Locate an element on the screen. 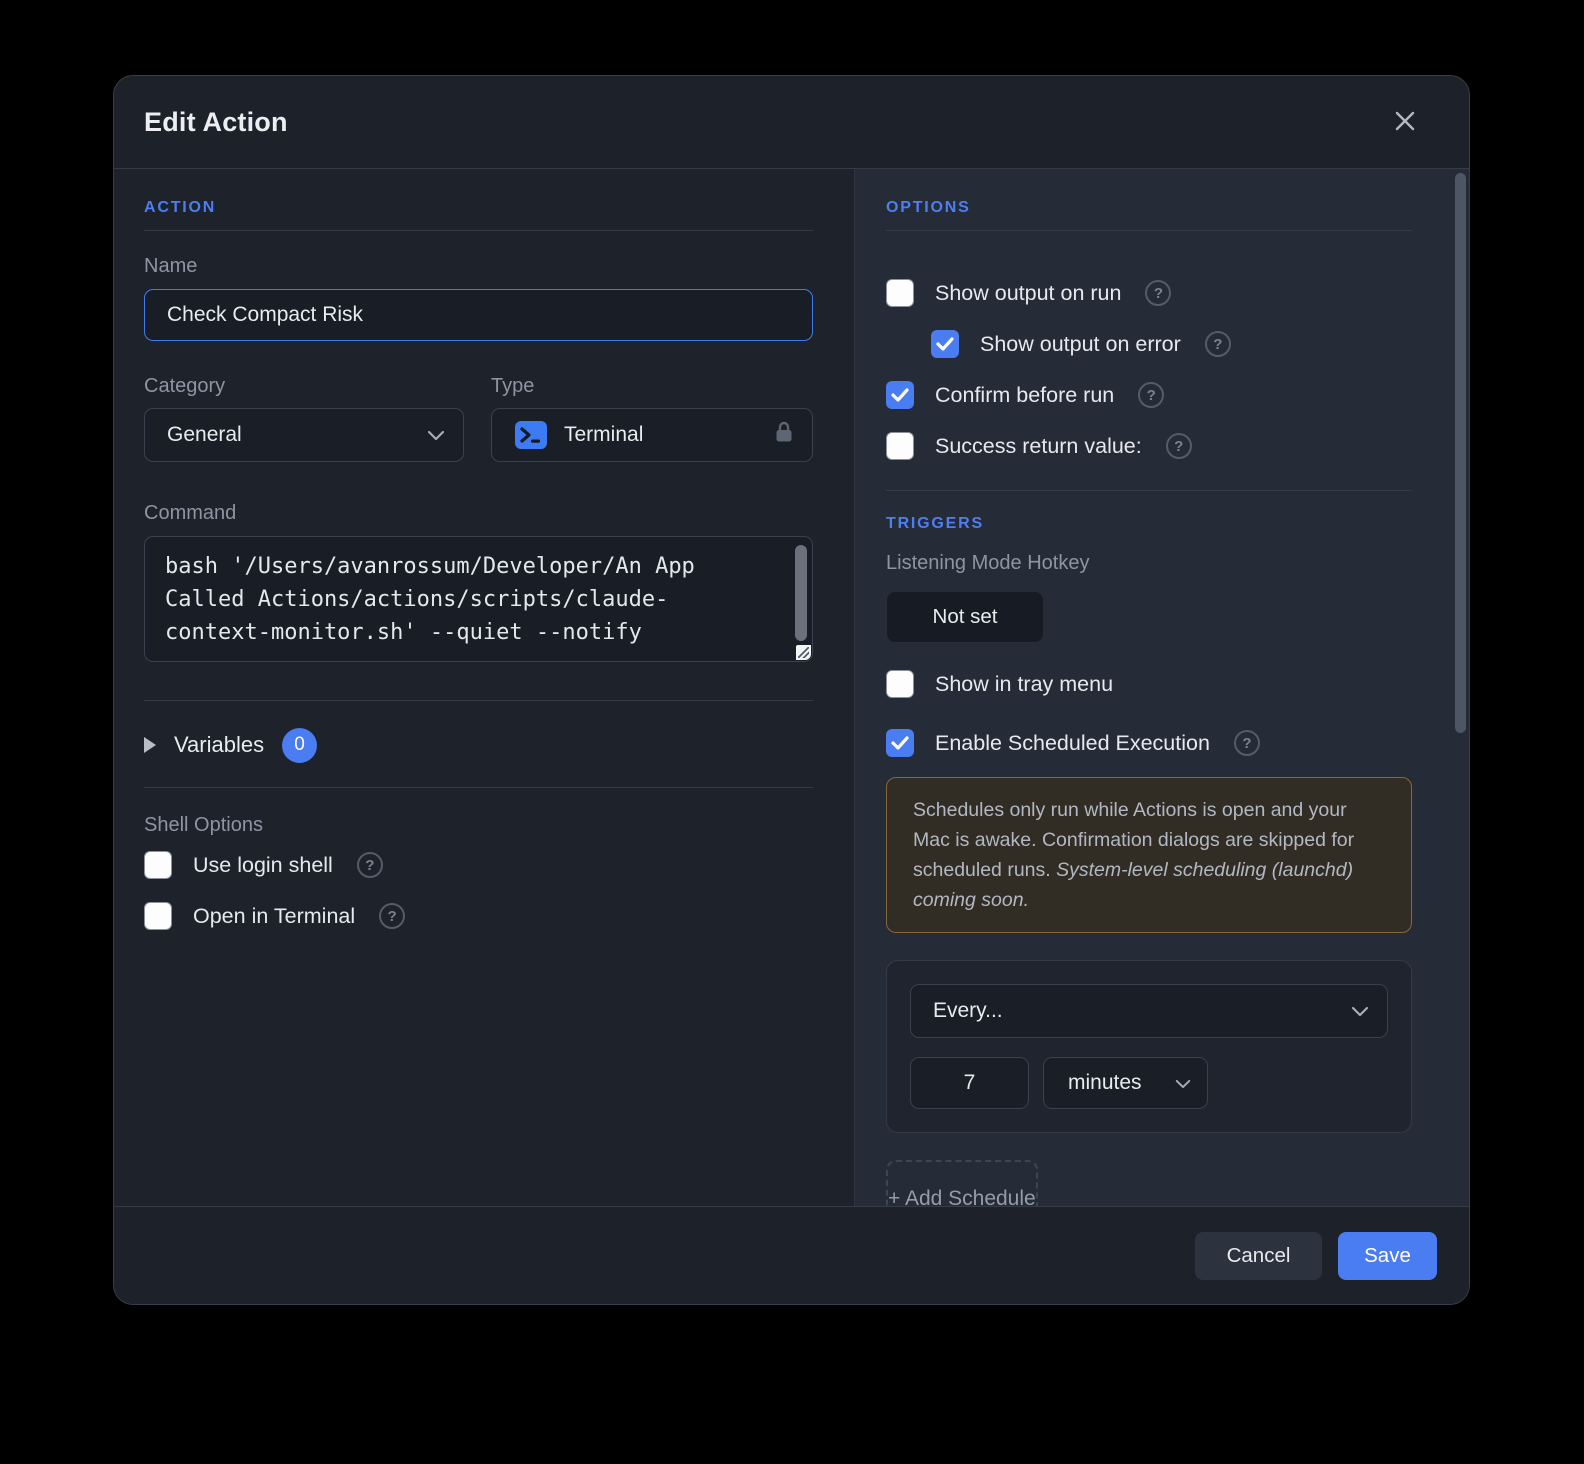 The width and height of the screenshot is (1584, 1464). save-button: Save is located at coordinates (1387, 1255).